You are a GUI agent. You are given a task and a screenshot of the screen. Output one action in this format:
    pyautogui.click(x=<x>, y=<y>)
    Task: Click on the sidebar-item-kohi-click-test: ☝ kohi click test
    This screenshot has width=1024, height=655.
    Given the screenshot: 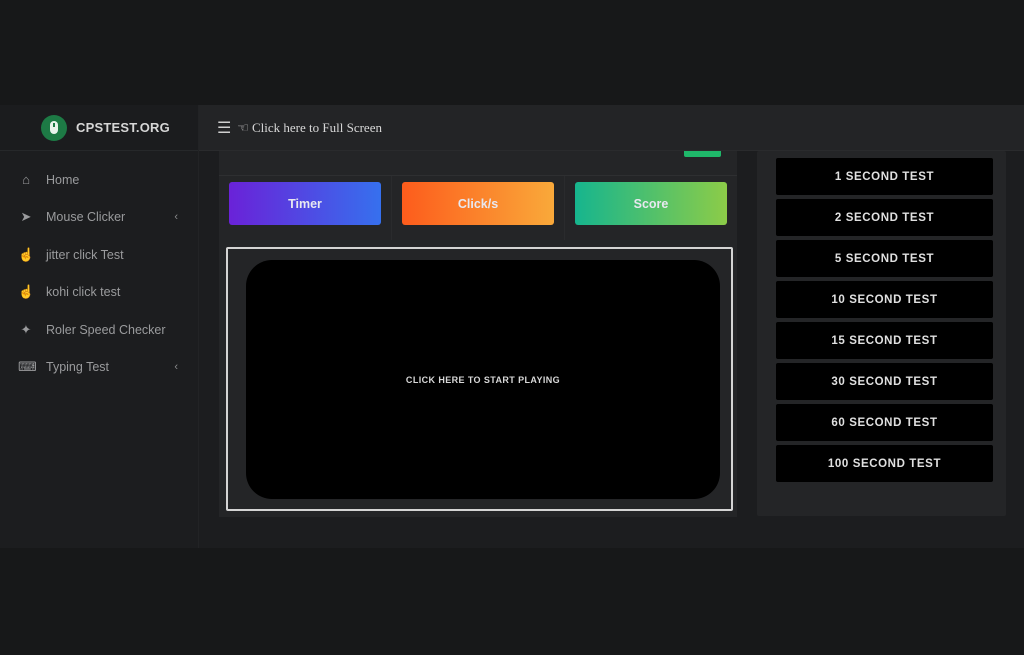 What is the action you would take?
    pyautogui.click(x=99, y=293)
    